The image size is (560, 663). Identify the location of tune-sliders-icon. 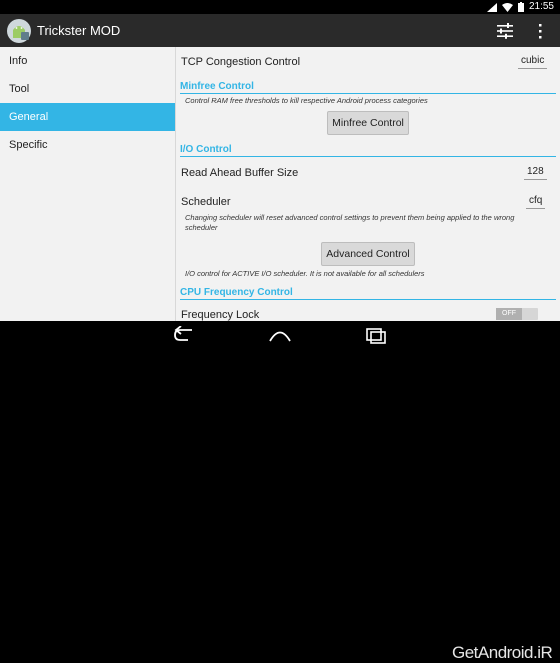
(505, 31).